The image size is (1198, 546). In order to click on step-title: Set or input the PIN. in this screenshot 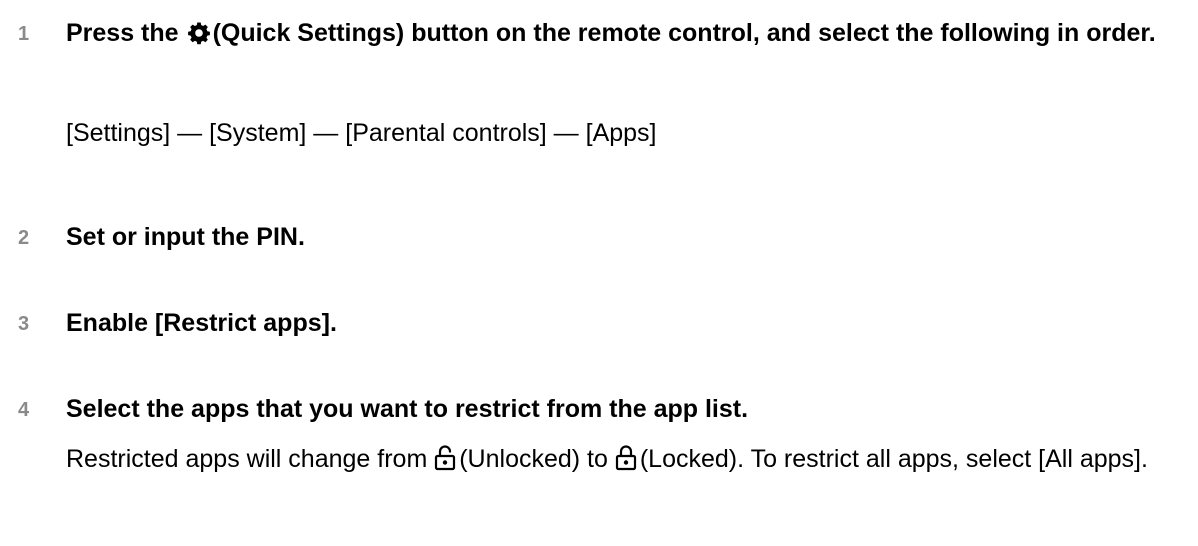, I will do `click(185, 237)`.